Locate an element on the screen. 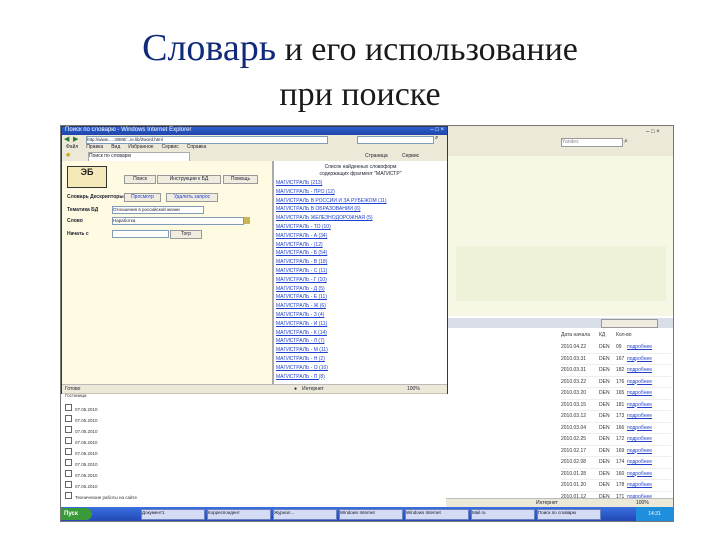  result-link: МАГИСТРАЛЬ - Д (5) is located at coordinates (361, 290).